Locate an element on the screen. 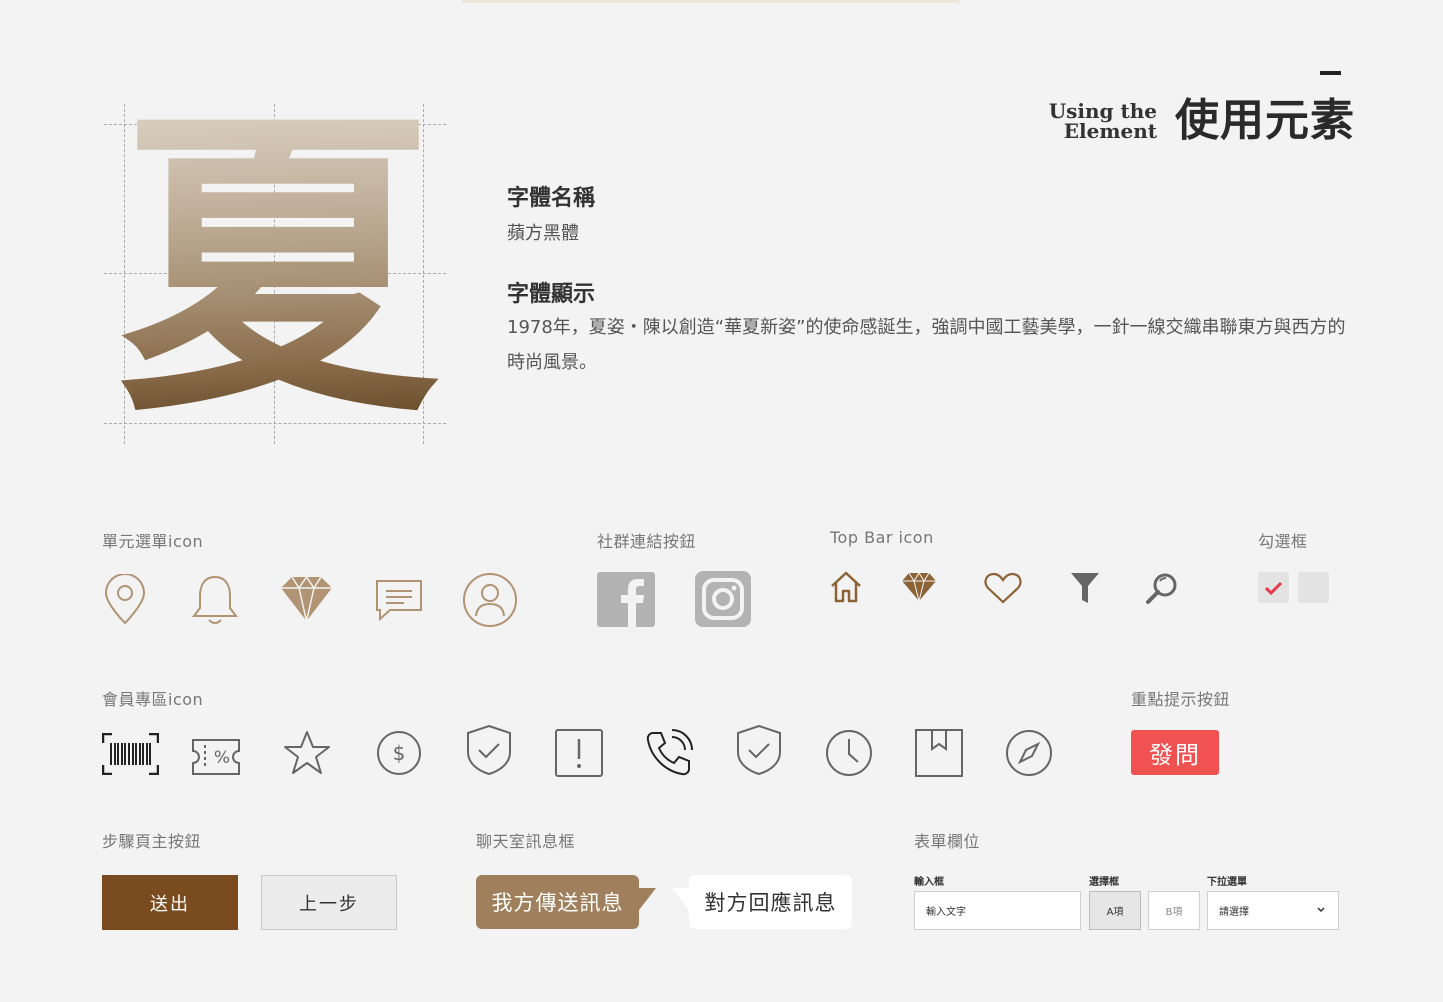 This screenshot has height=1002, width=1443. section-title-chinese: 使用元素 is located at coordinates (1265, 120).